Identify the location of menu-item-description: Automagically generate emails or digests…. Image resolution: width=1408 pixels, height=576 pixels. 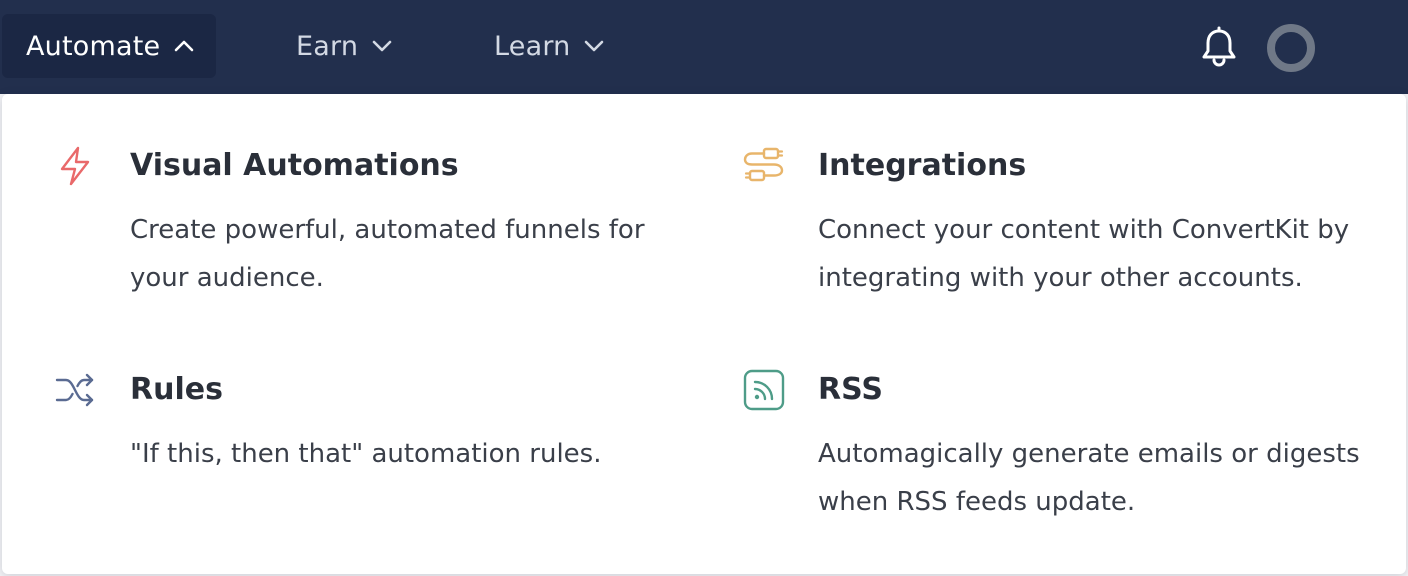
(1089, 478).